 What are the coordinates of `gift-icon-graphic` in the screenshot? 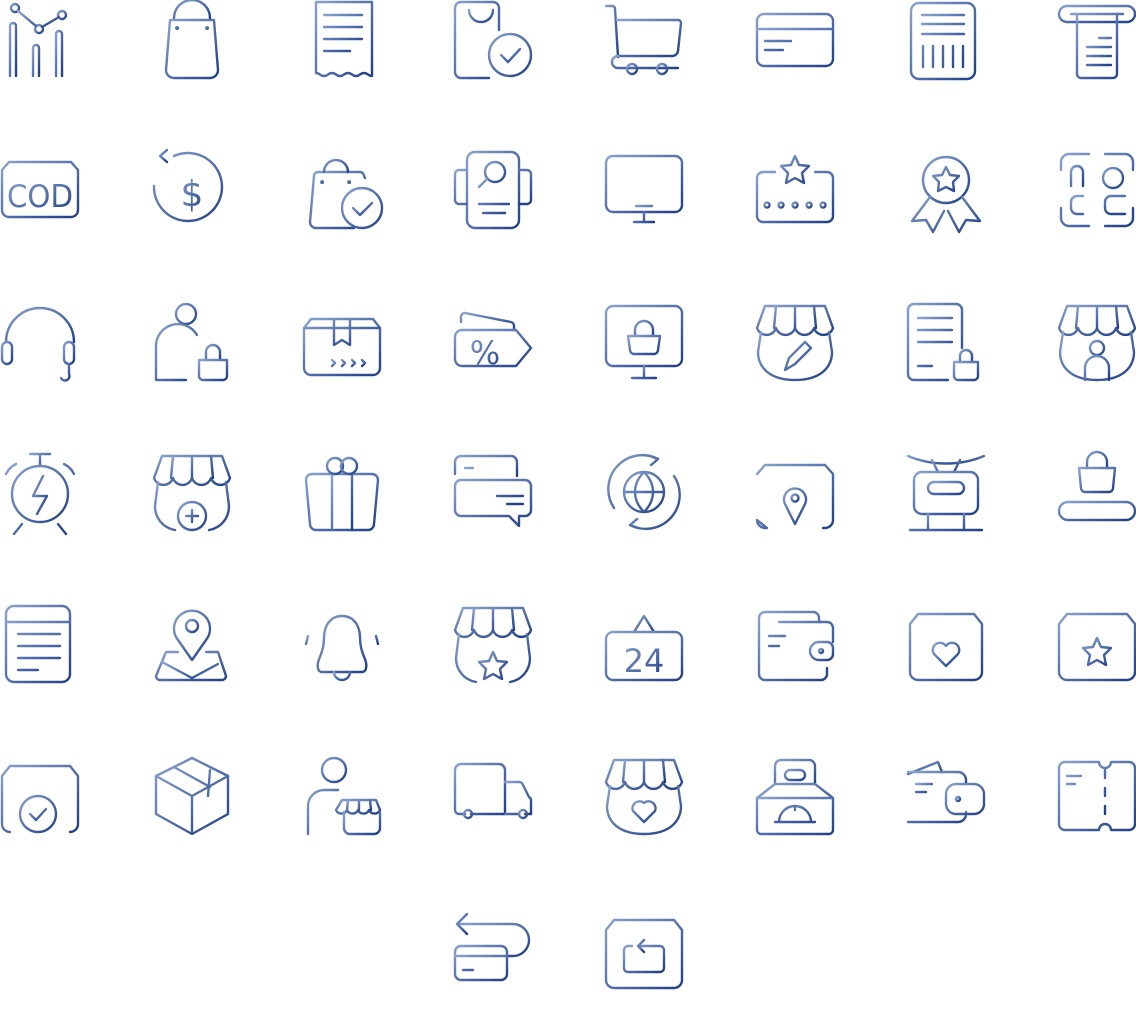 It's located at (342, 494).